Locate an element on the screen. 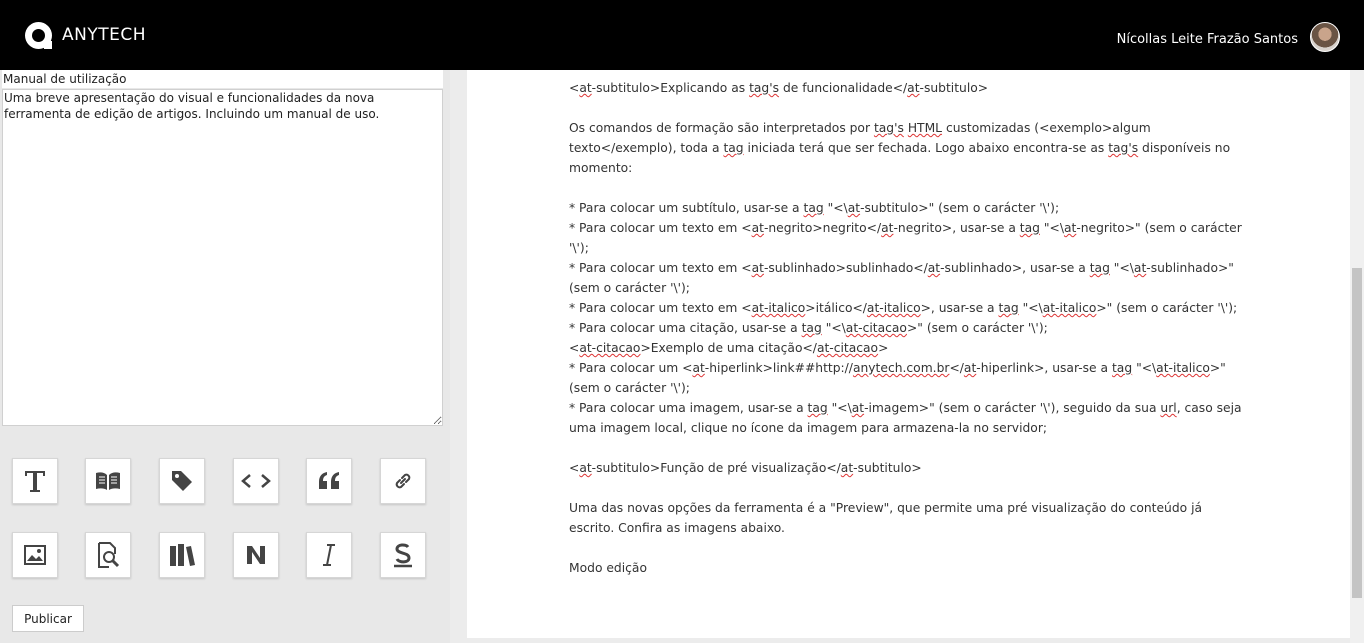 The width and height of the screenshot is (1364, 643). link-icon is located at coordinates (403, 481).